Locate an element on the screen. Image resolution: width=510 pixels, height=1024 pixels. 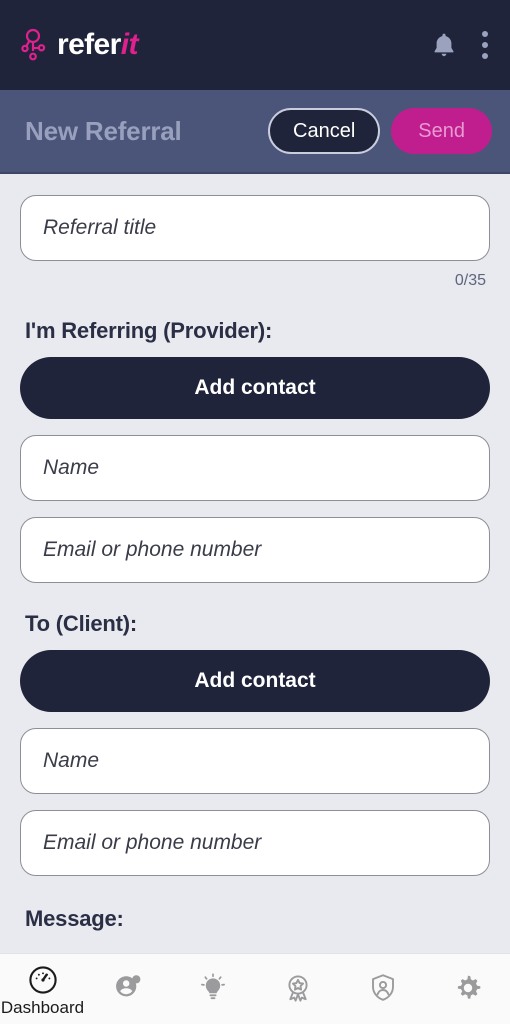
brand-logo: referit is located at coordinates (225, 45).